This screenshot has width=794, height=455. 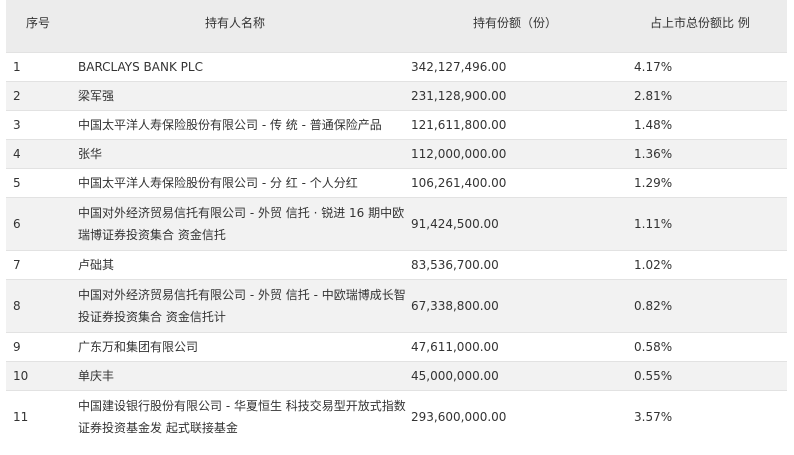 What do you see at coordinates (42, 416) in the screenshot?
I see `cell-index: 11` at bounding box center [42, 416].